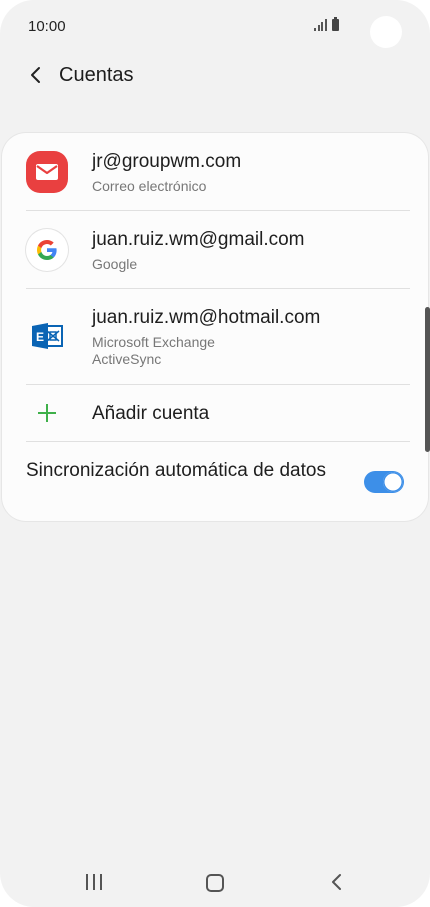 The height and width of the screenshot is (907, 430). I want to click on status-bar: 10:00, so click(215, 26).